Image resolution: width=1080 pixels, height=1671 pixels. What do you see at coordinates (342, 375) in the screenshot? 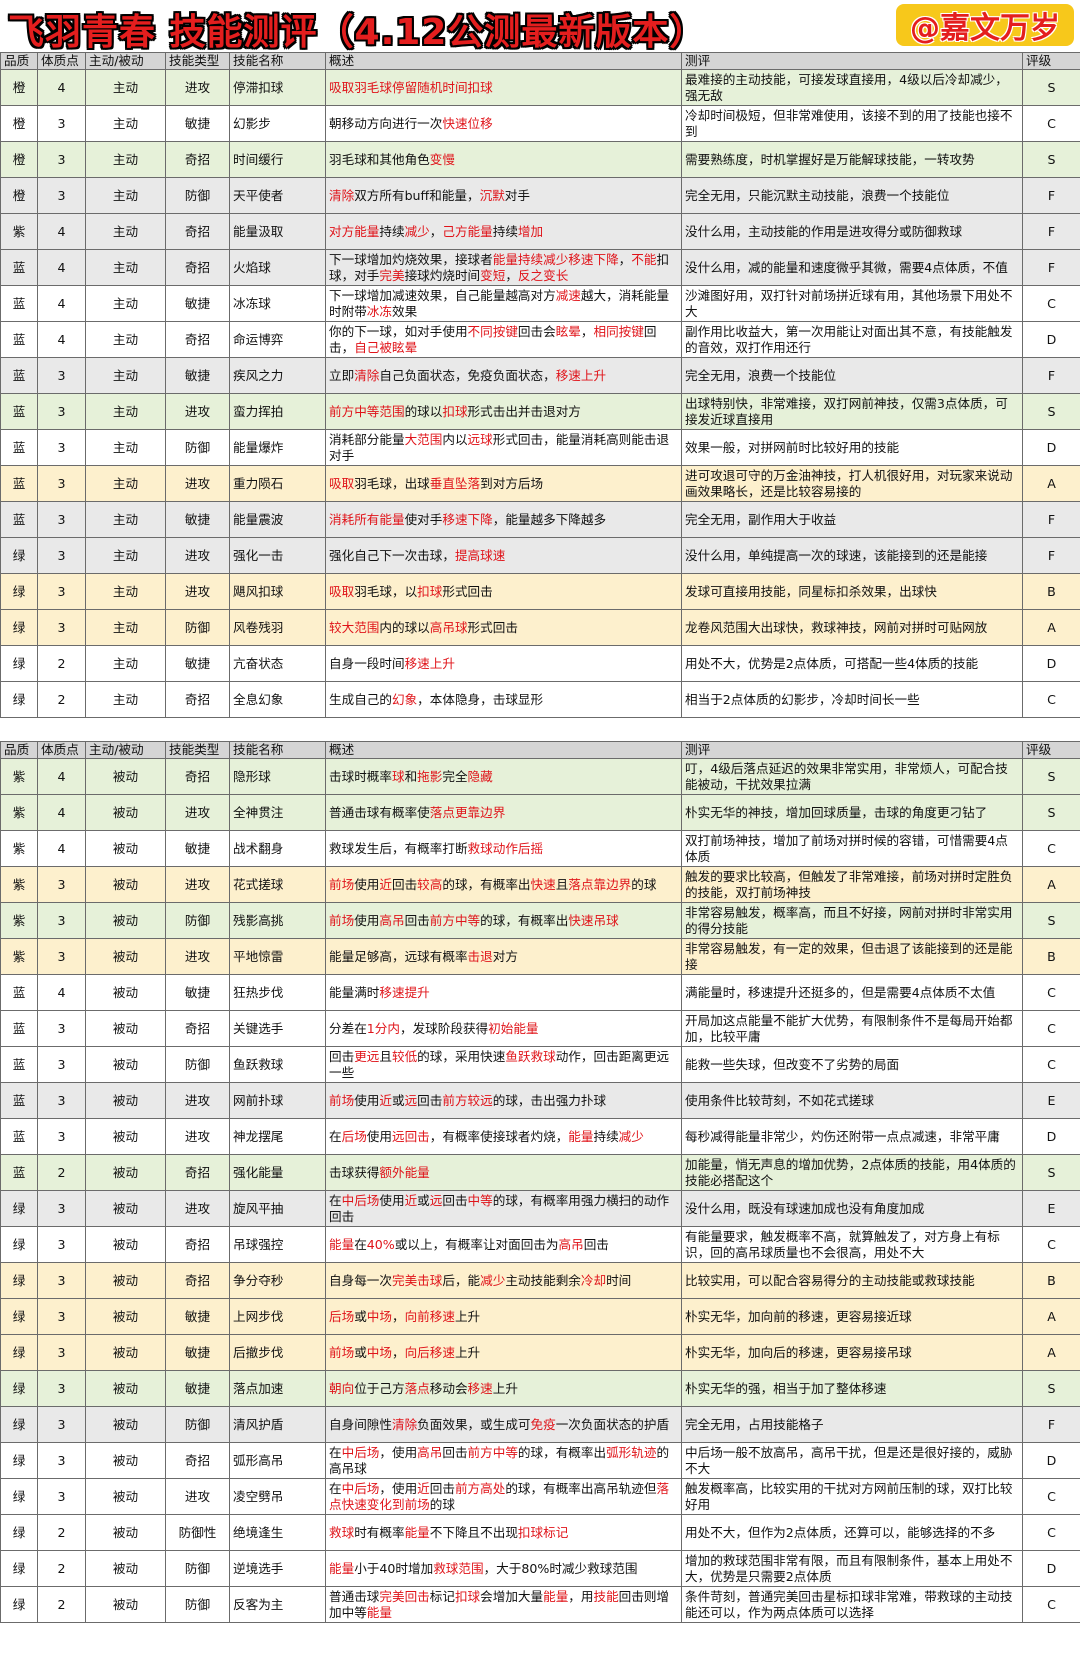
I see `desc-text: 立即` at bounding box center [342, 375].